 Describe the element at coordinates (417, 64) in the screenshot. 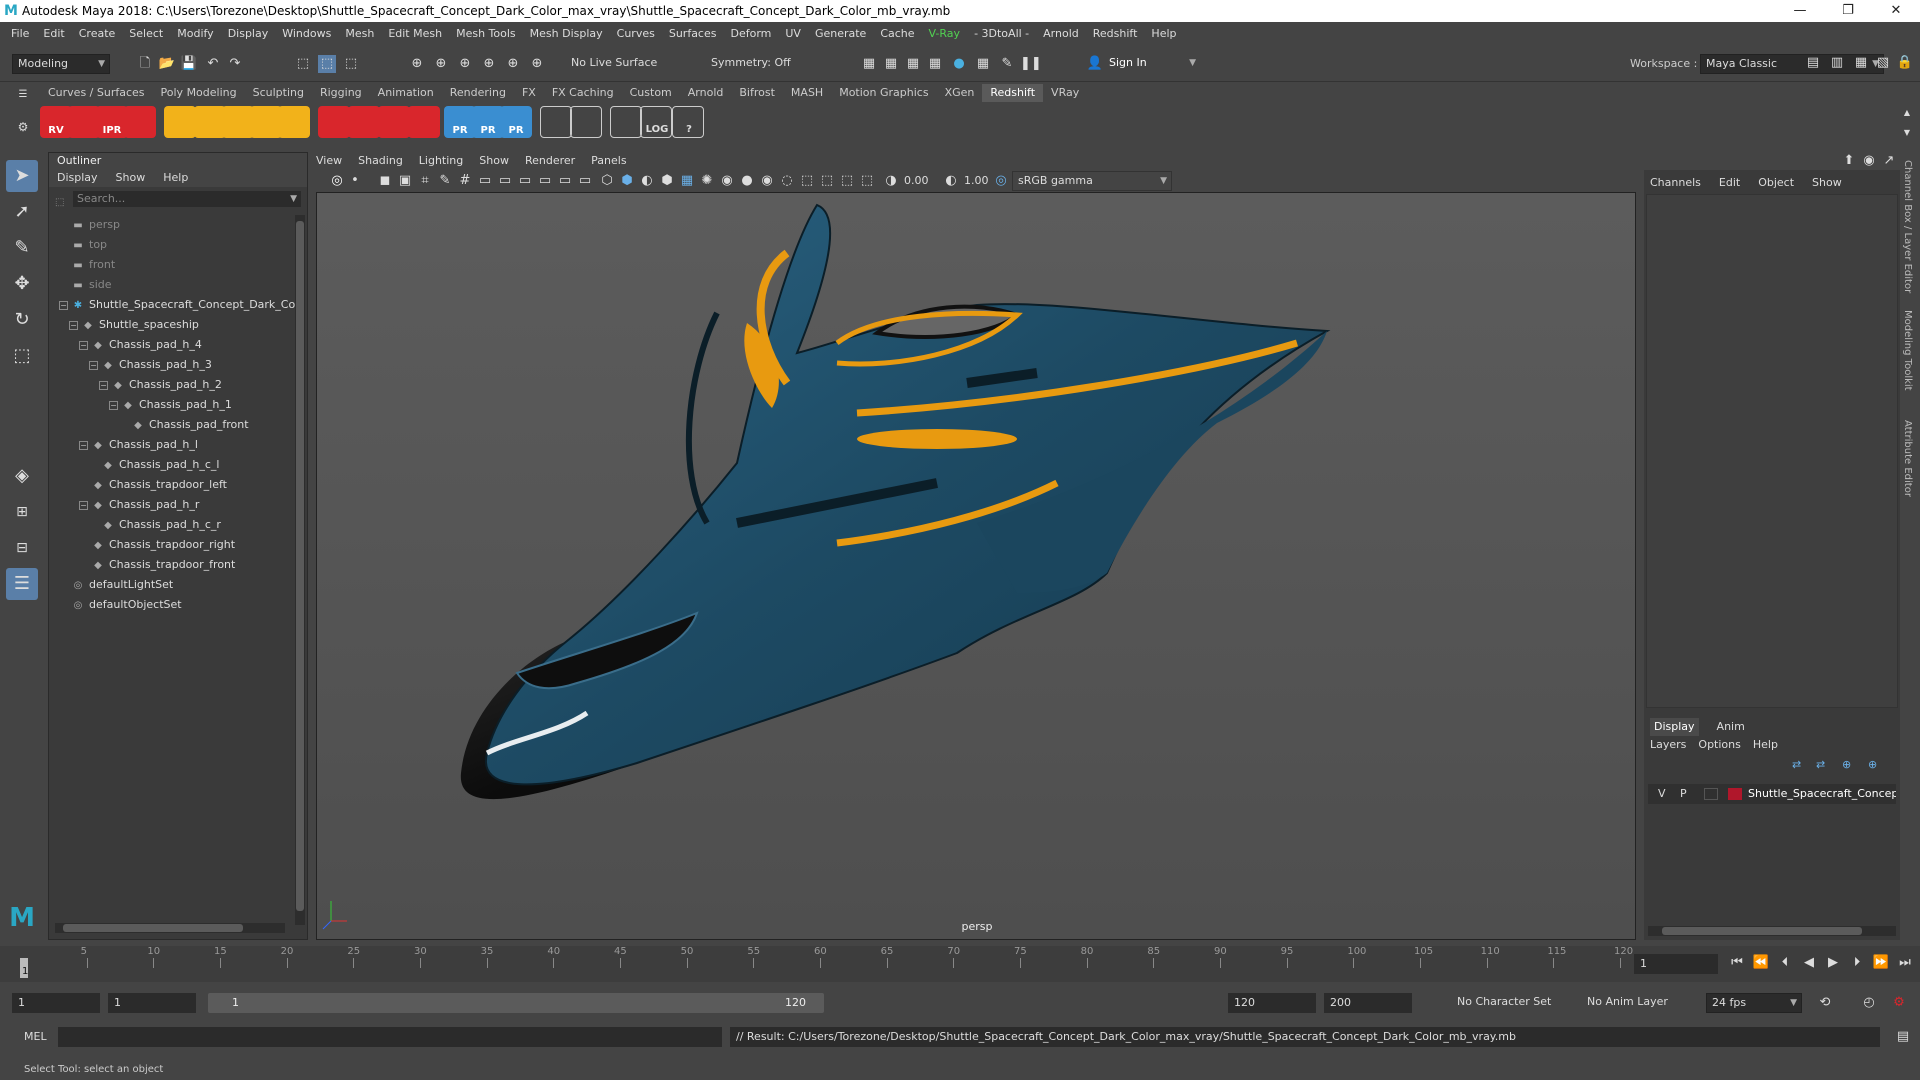

I see `snap-grid-icon: ⊕` at that location.